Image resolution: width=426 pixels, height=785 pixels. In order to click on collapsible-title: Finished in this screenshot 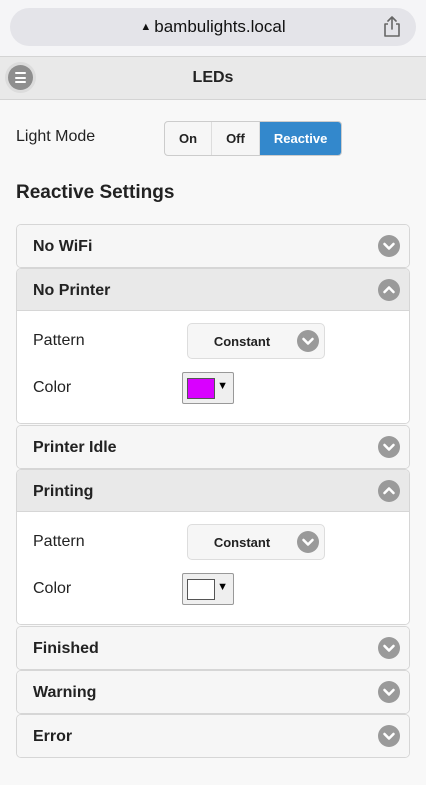, I will do `click(66, 648)`.